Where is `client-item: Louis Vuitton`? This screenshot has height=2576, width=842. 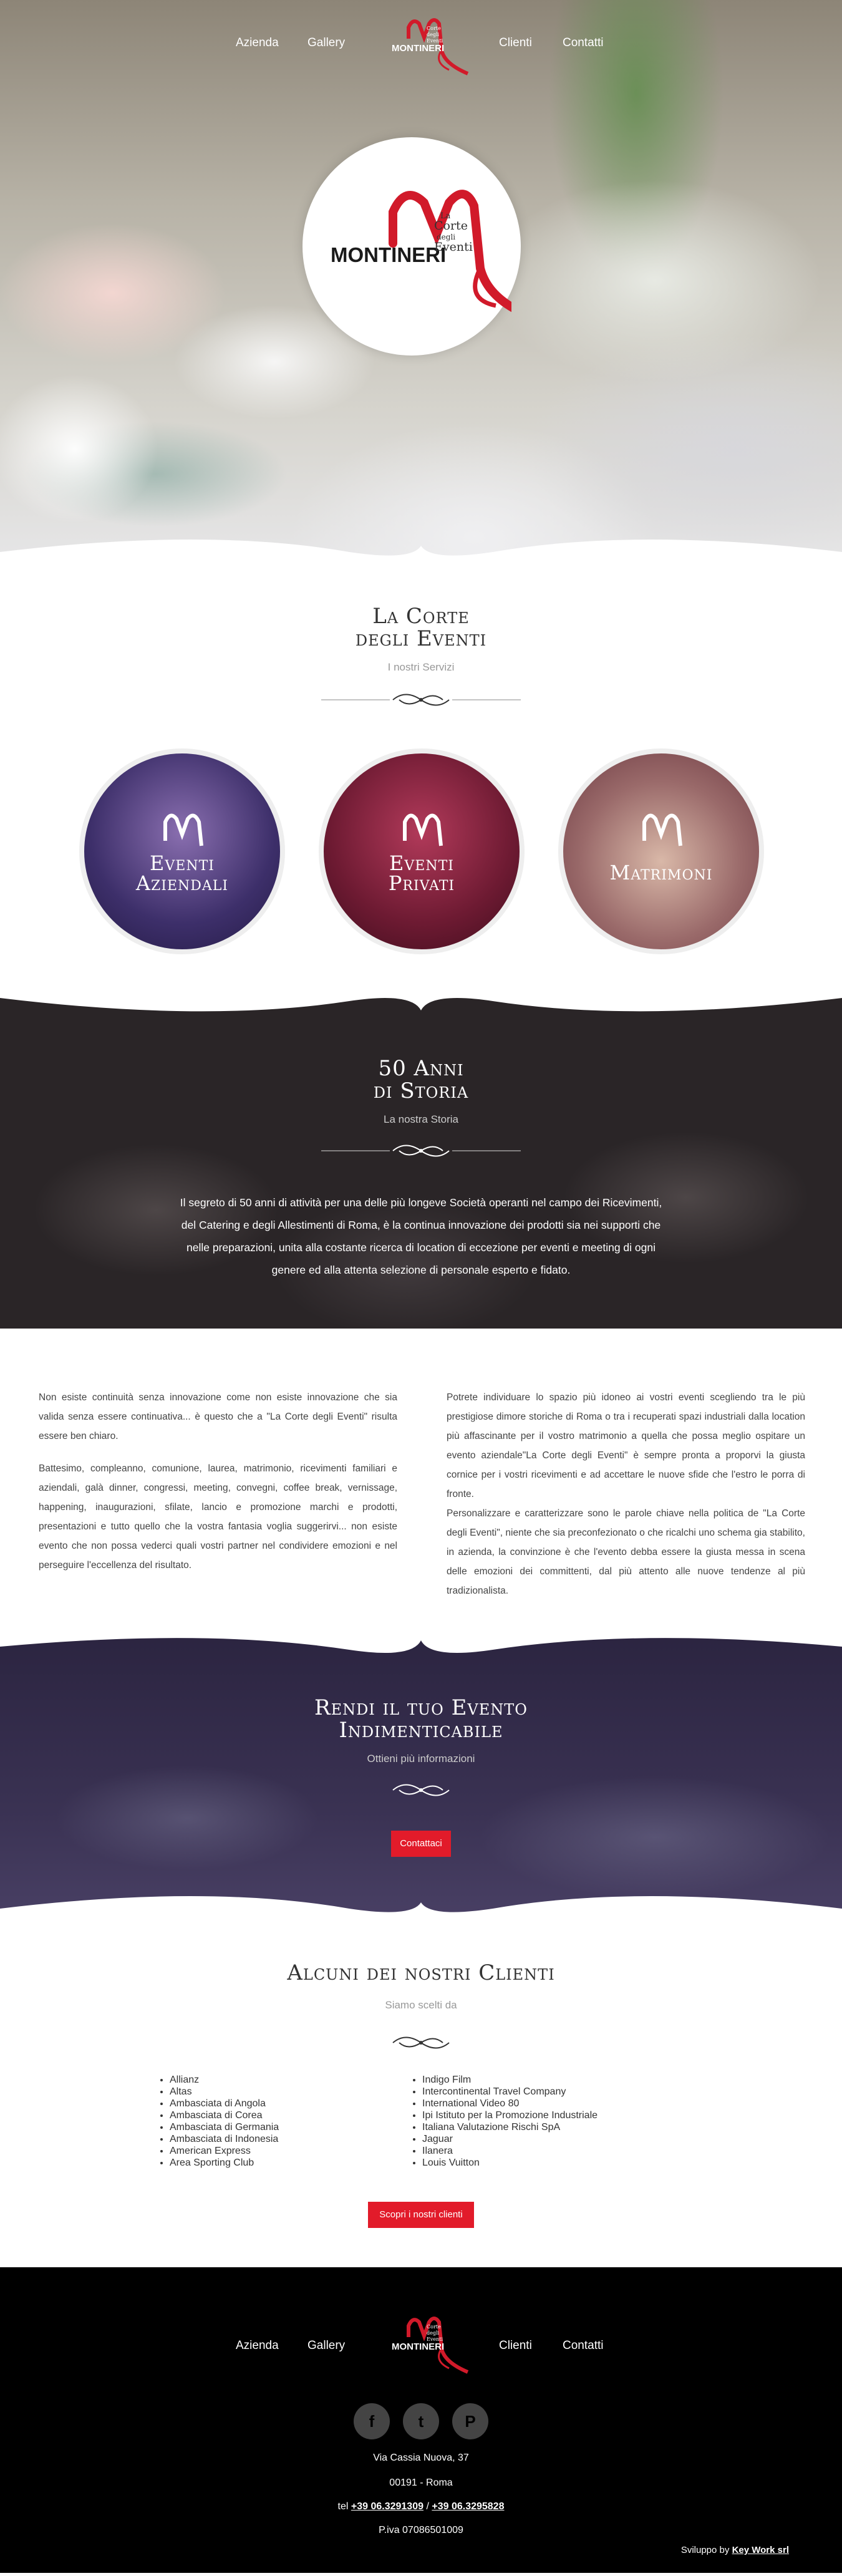
client-item: Louis Vuitton is located at coordinates (510, 2163).